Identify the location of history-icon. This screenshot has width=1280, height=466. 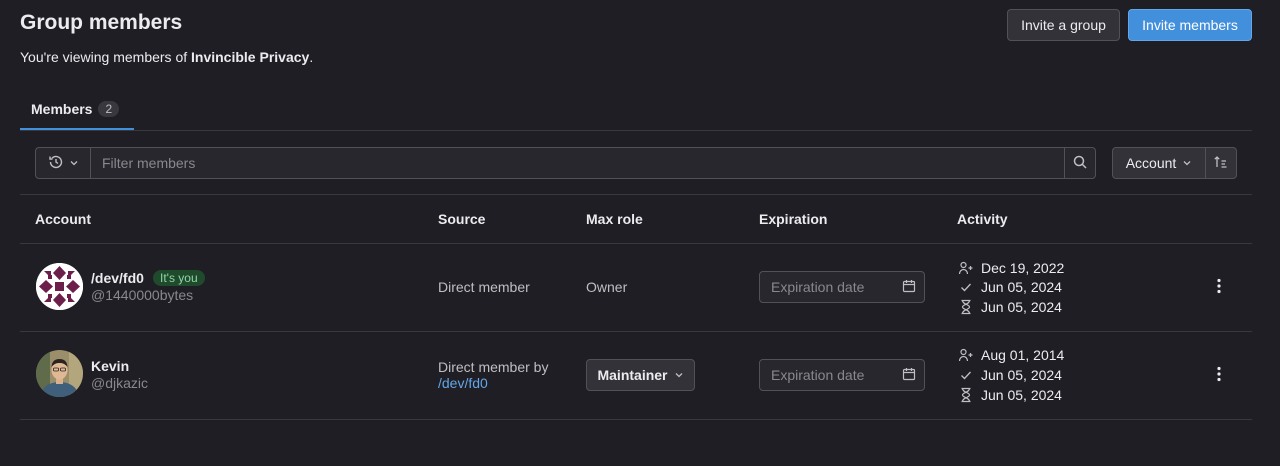
(56, 163).